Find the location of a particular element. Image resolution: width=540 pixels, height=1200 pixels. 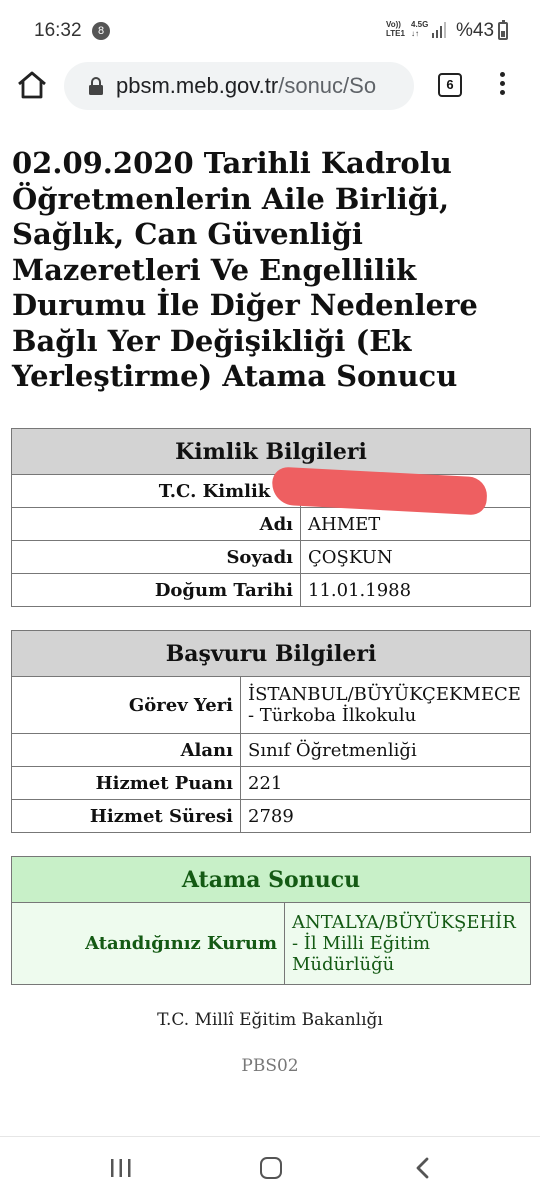

network-volte-label: Vo)) is located at coordinates (393, 24).